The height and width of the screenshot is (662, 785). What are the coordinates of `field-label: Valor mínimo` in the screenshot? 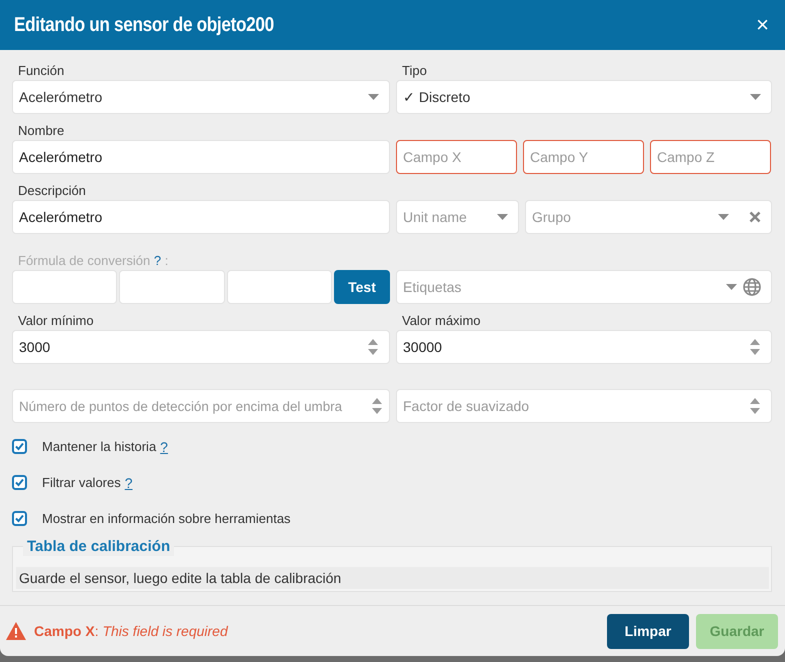 It's located at (55, 321).